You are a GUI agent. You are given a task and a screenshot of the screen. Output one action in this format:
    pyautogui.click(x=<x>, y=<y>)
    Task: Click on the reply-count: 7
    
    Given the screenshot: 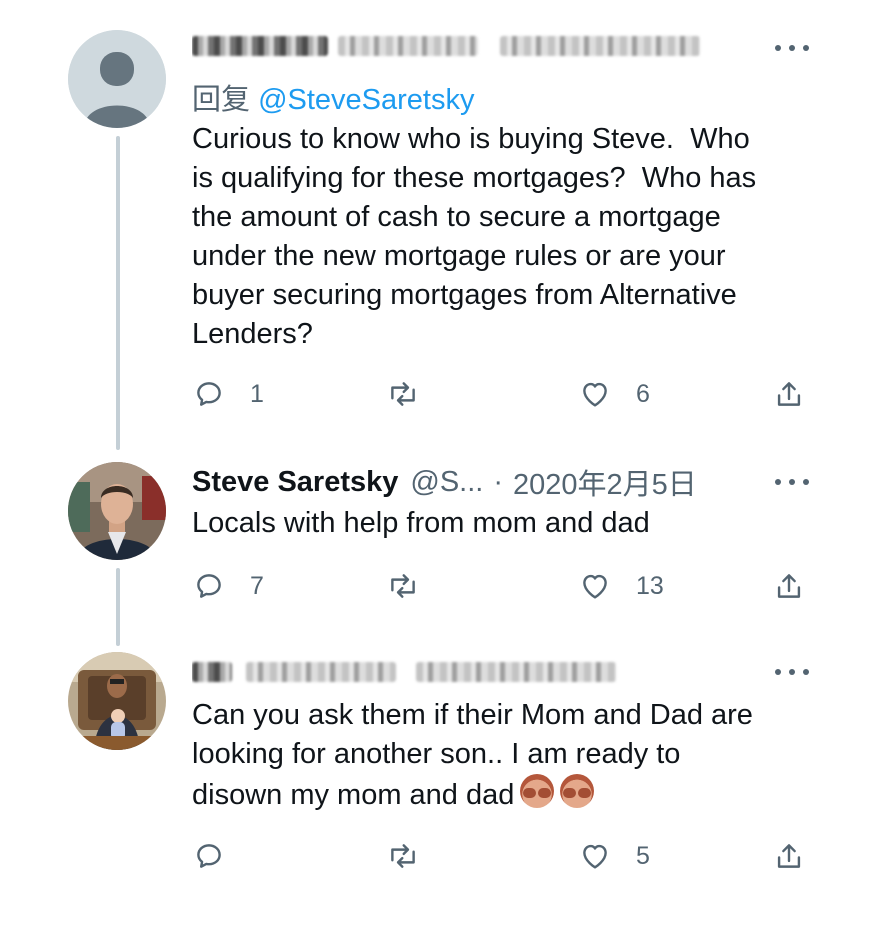 What is the action you would take?
    pyautogui.click(x=257, y=585)
    